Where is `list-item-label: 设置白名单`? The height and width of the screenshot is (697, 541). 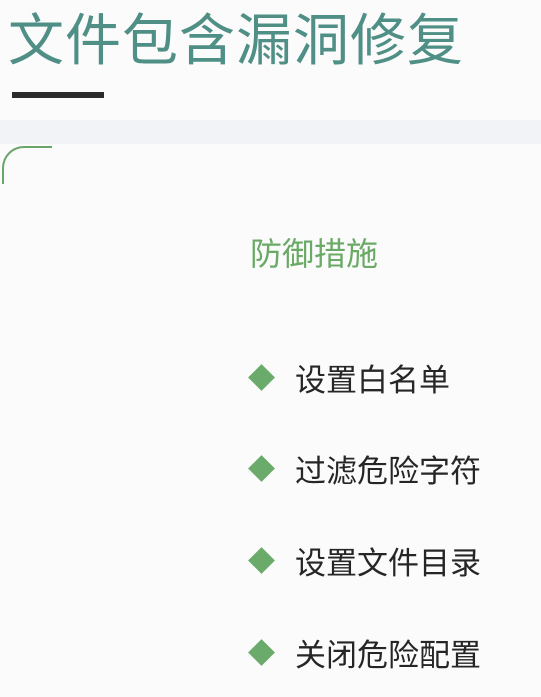 list-item-label: 设置白名单 is located at coordinates (372, 380).